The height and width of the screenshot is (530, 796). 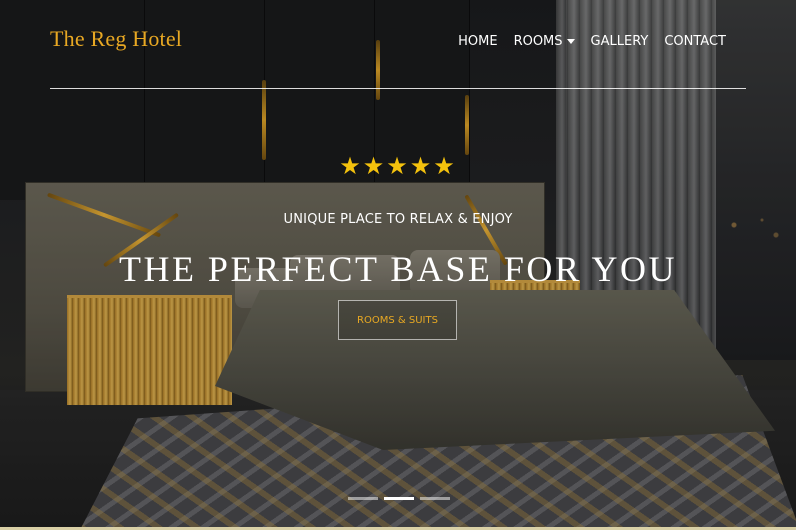 What do you see at coordinates (570, 41) in the screenshot?
I see `caret-down-icon` at bounding box center [570, 41].